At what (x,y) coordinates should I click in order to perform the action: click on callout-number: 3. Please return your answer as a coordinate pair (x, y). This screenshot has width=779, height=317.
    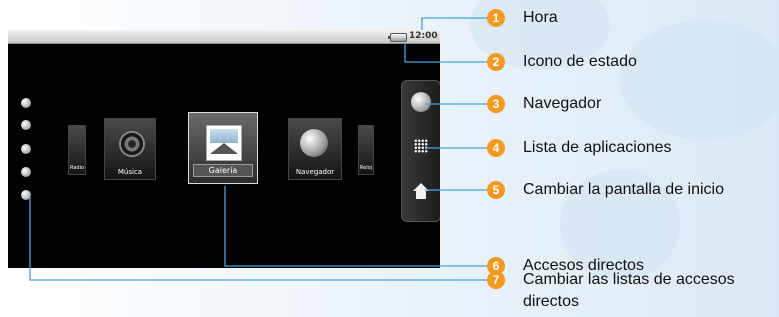
    Looking at the image, I should click on (496, 104).